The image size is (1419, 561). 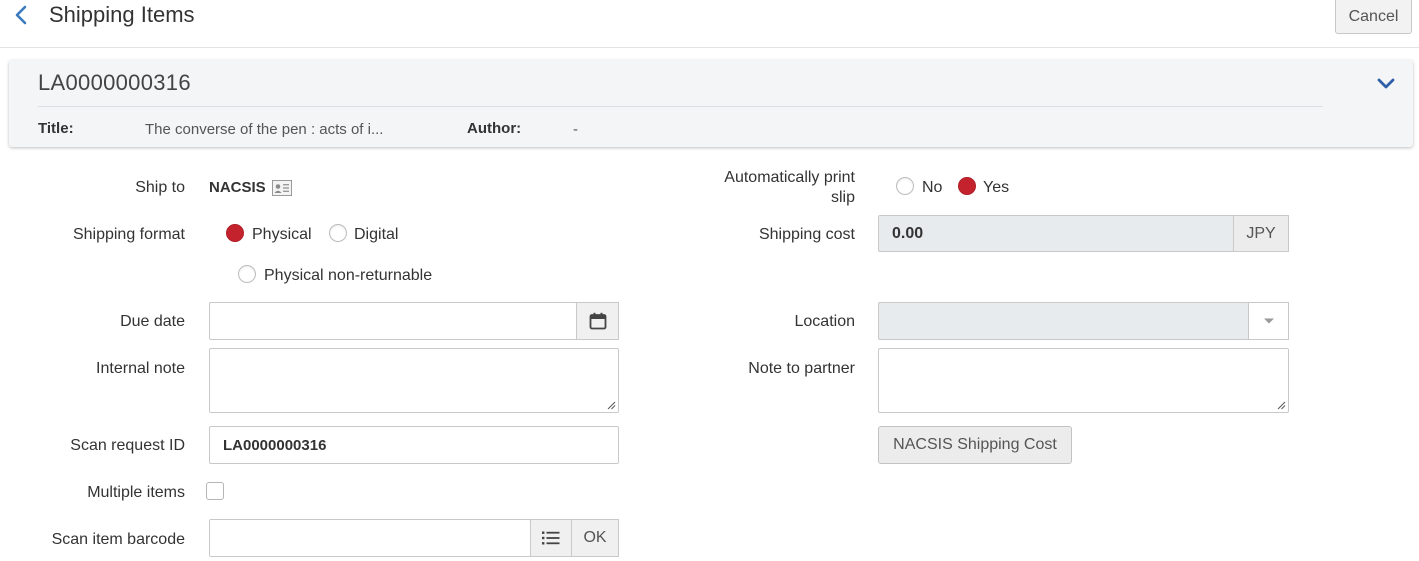 What do you see at coordinates (393, 321) in the screenshot?
I see `due-date-input` at bounding box center [393, 321].